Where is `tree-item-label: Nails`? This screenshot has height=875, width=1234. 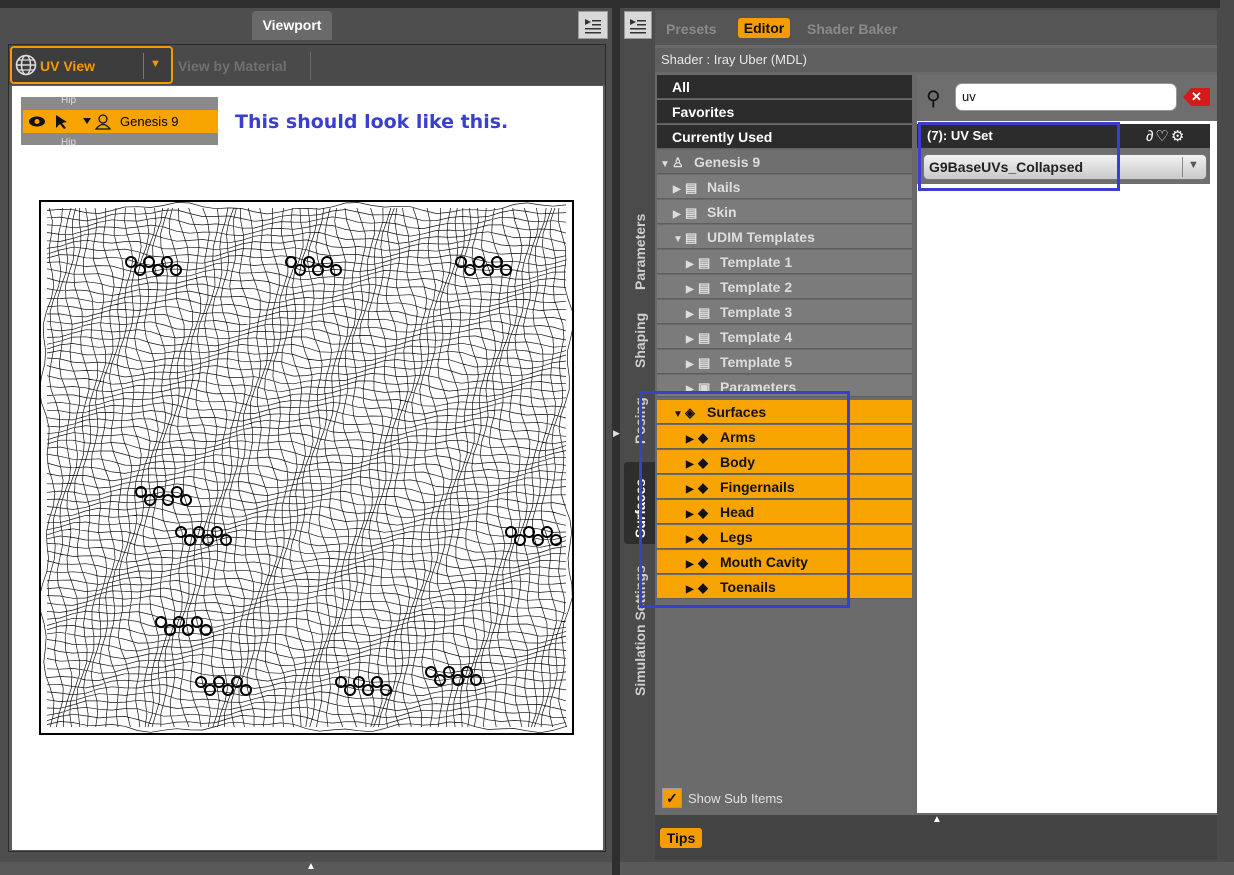 tree-item-label: Nails is located at coordinates (724, 187).